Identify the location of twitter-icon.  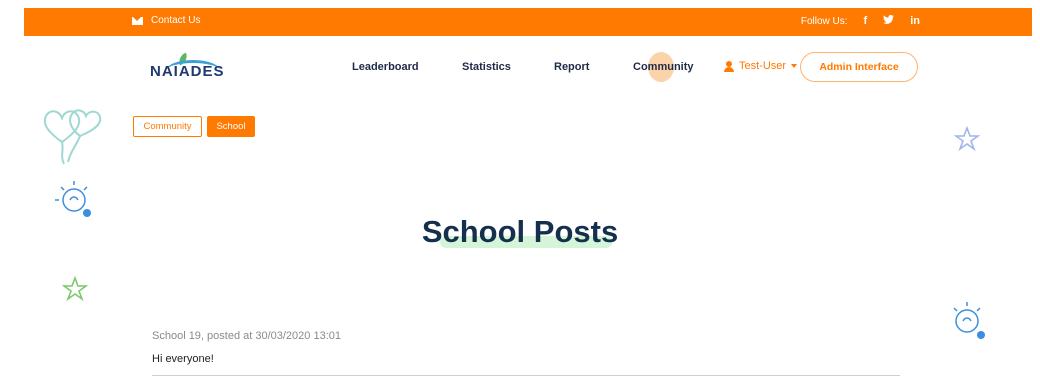
(889, 20).